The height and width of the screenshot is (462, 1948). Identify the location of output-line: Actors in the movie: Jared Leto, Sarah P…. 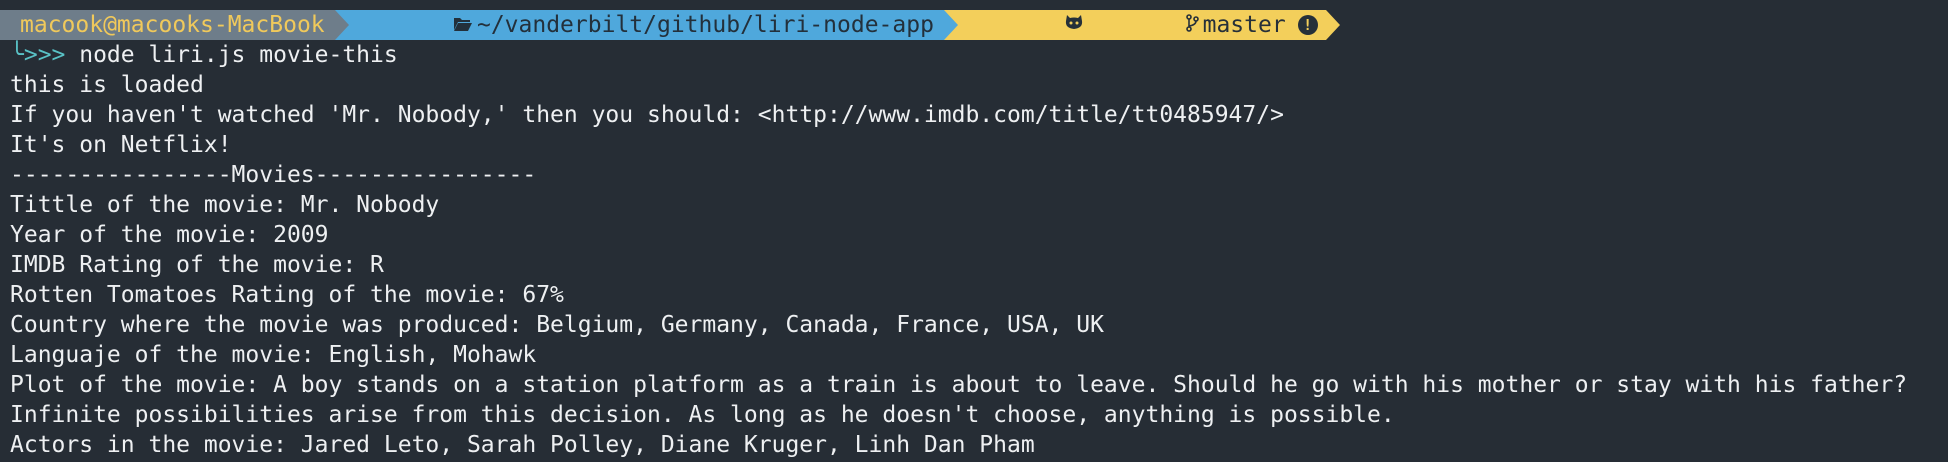
(522, 445).